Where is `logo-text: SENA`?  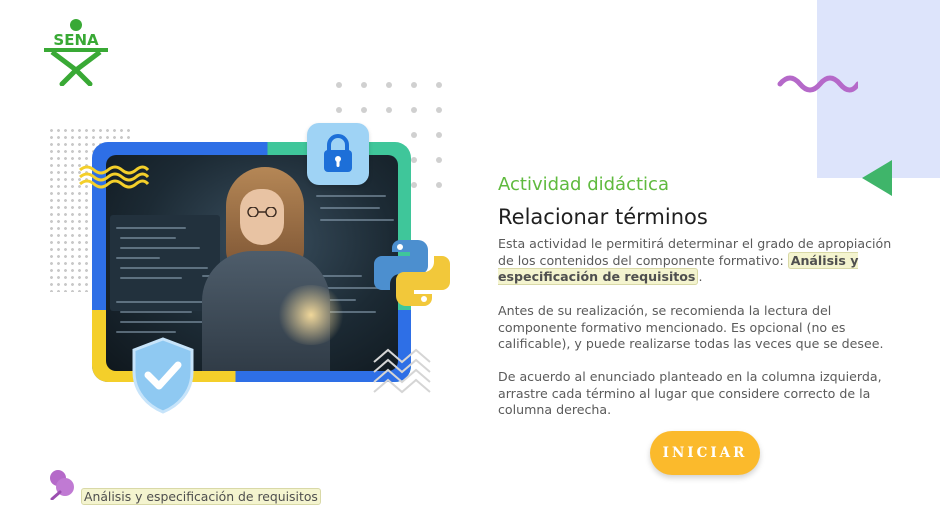 logo-text: SENA is located at coordinates (76, 40).